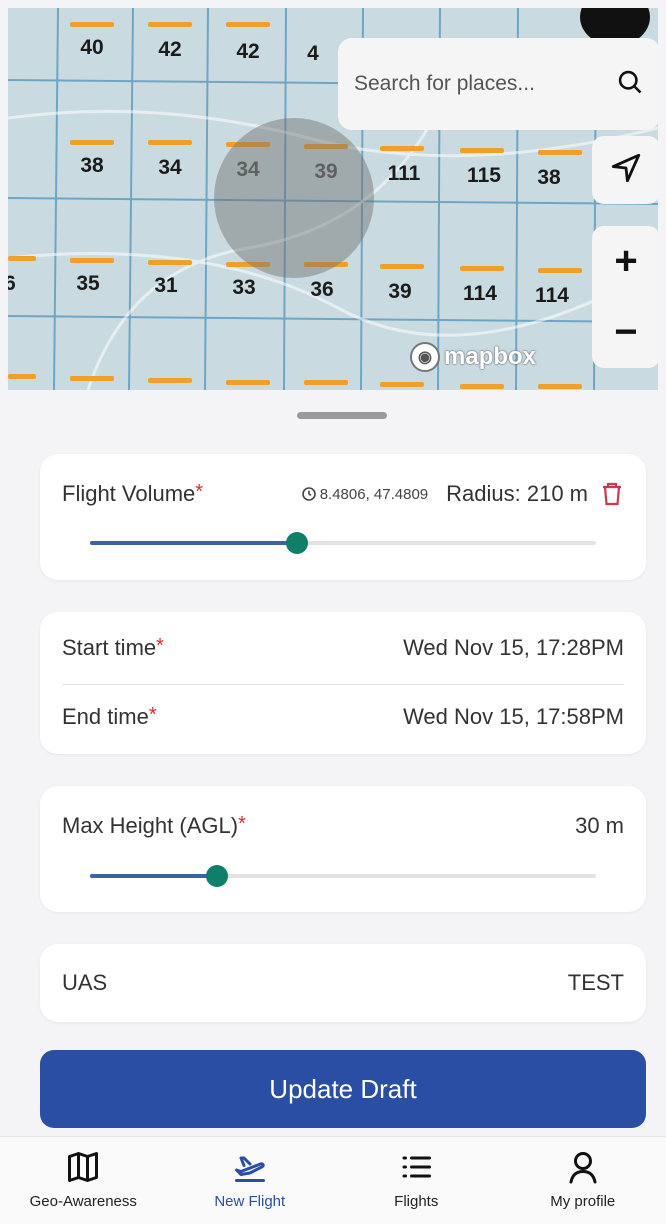  I want to click on radius-slider-thumb, so click(297, 543).